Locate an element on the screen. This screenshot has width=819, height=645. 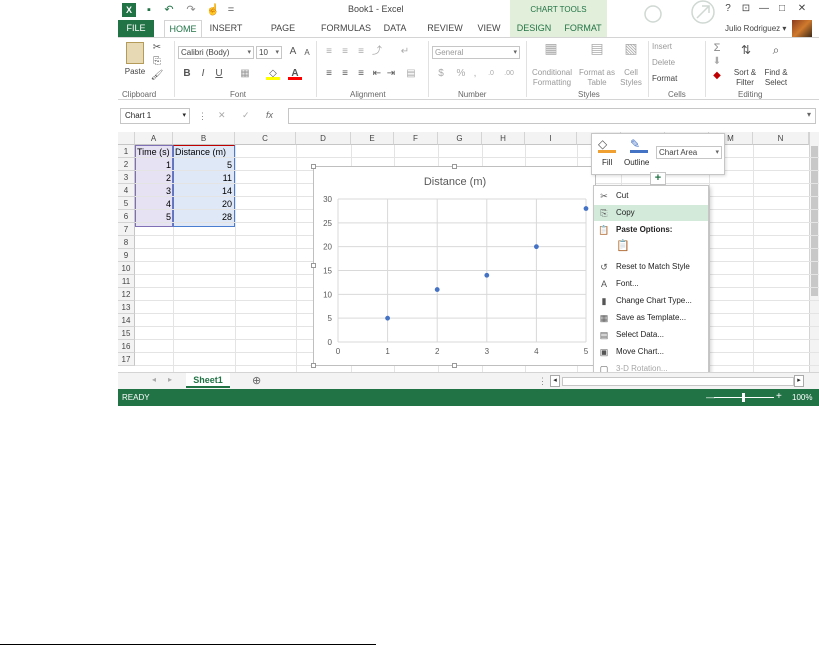
scroll-right-icon: ▸ is located at coordinates (799, 381).